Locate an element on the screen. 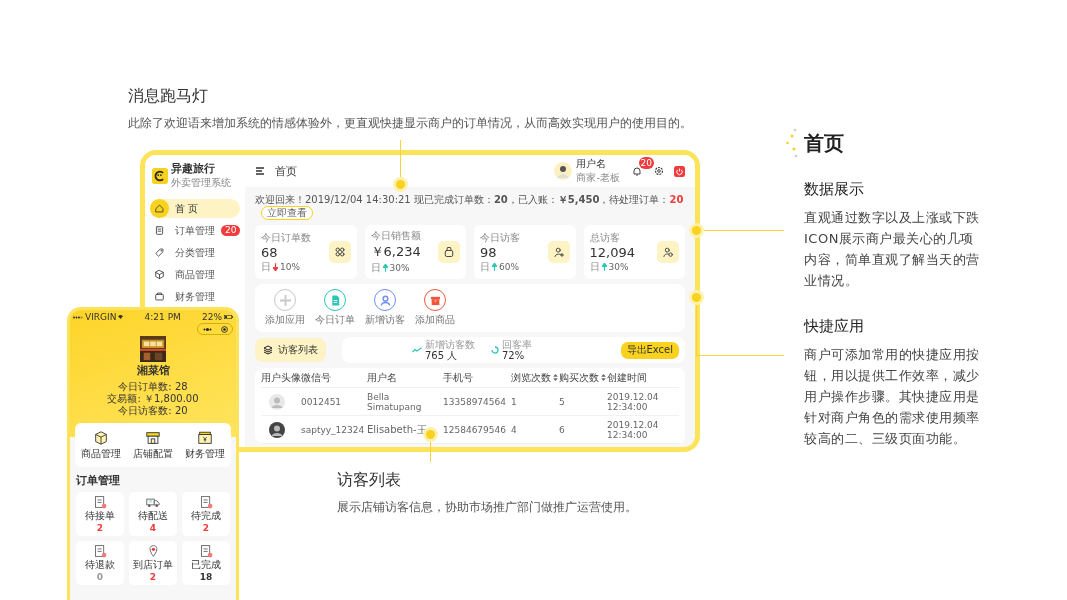 This screenshot has width=1067, height=600. sidebar-item: 首 页 is located at coordinates (195, 208).